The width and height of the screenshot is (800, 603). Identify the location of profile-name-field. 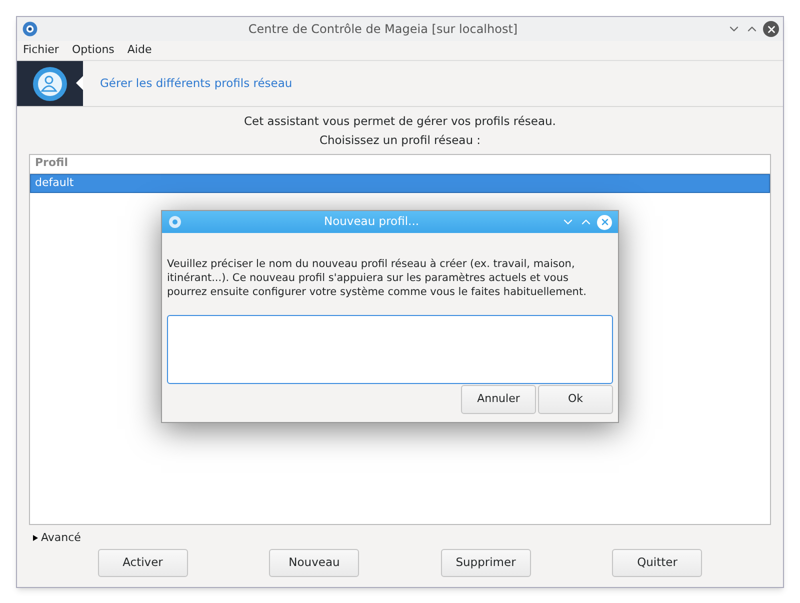
(390, 349).